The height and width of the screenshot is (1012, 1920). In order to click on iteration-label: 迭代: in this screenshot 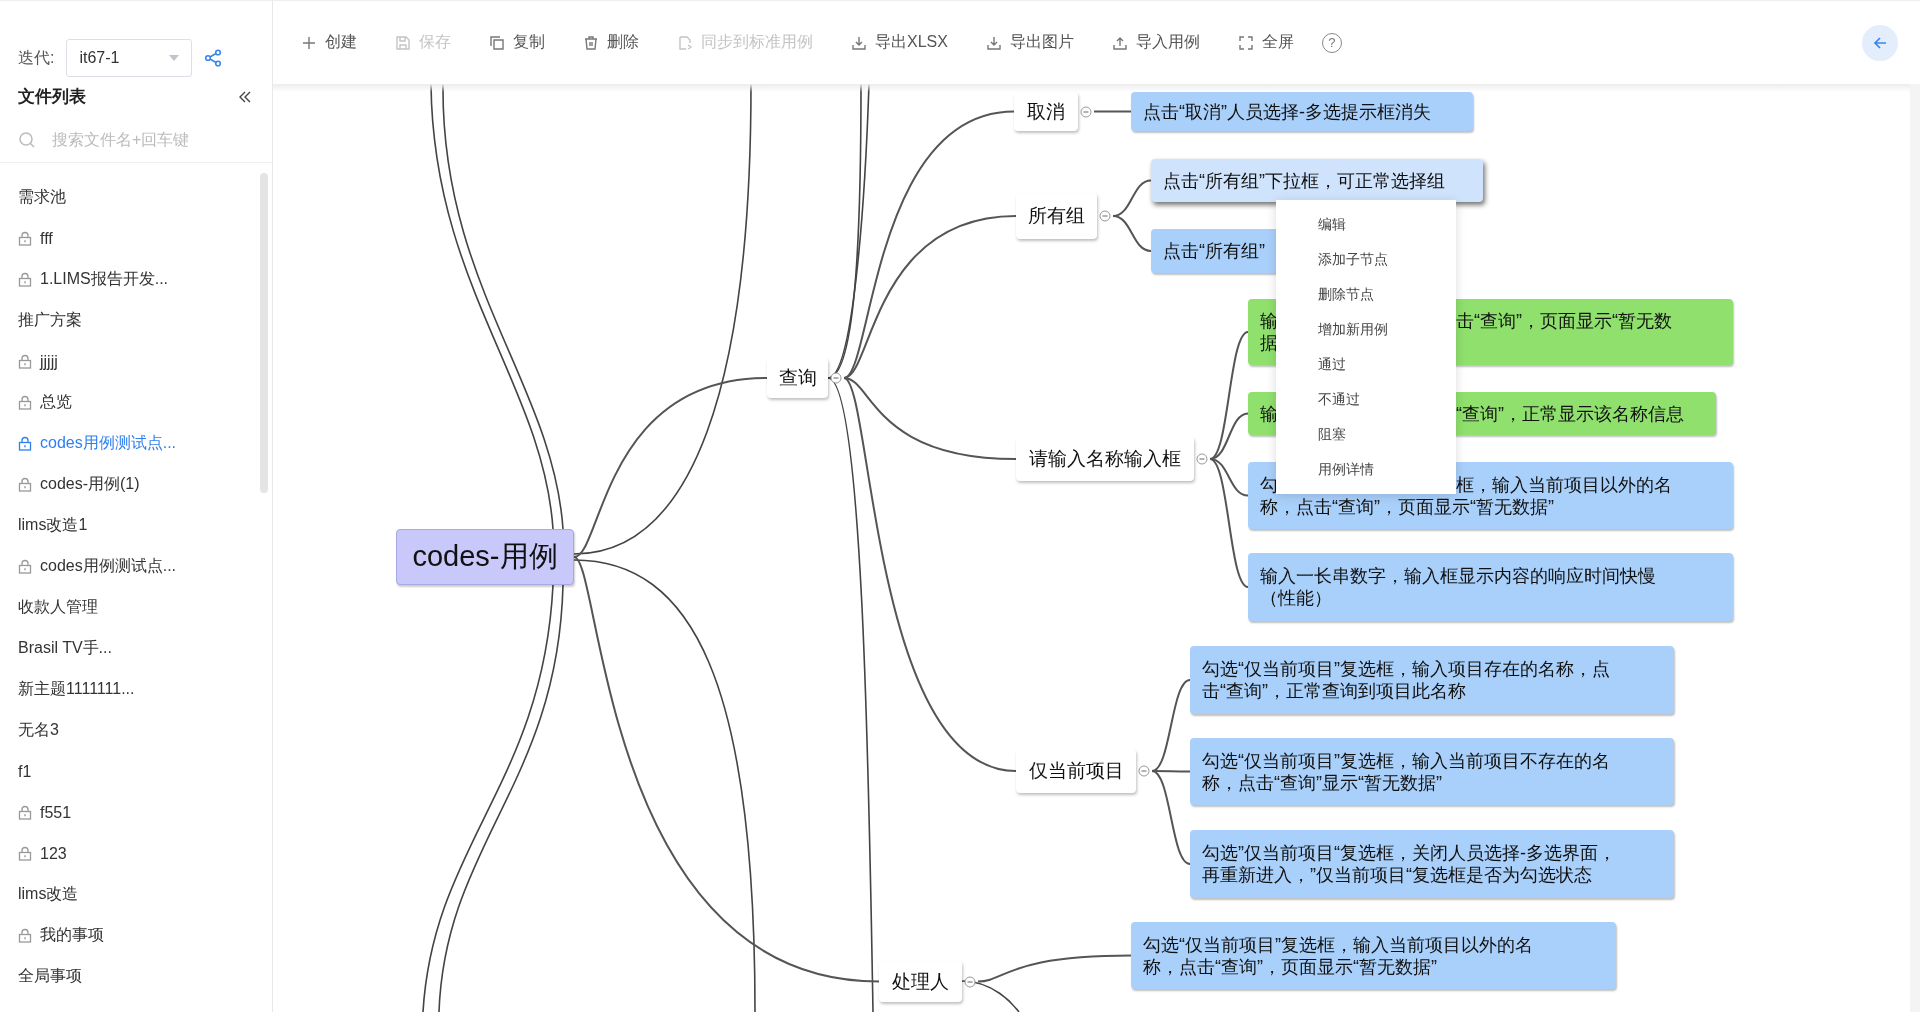, I will do `click(36, 57)`.